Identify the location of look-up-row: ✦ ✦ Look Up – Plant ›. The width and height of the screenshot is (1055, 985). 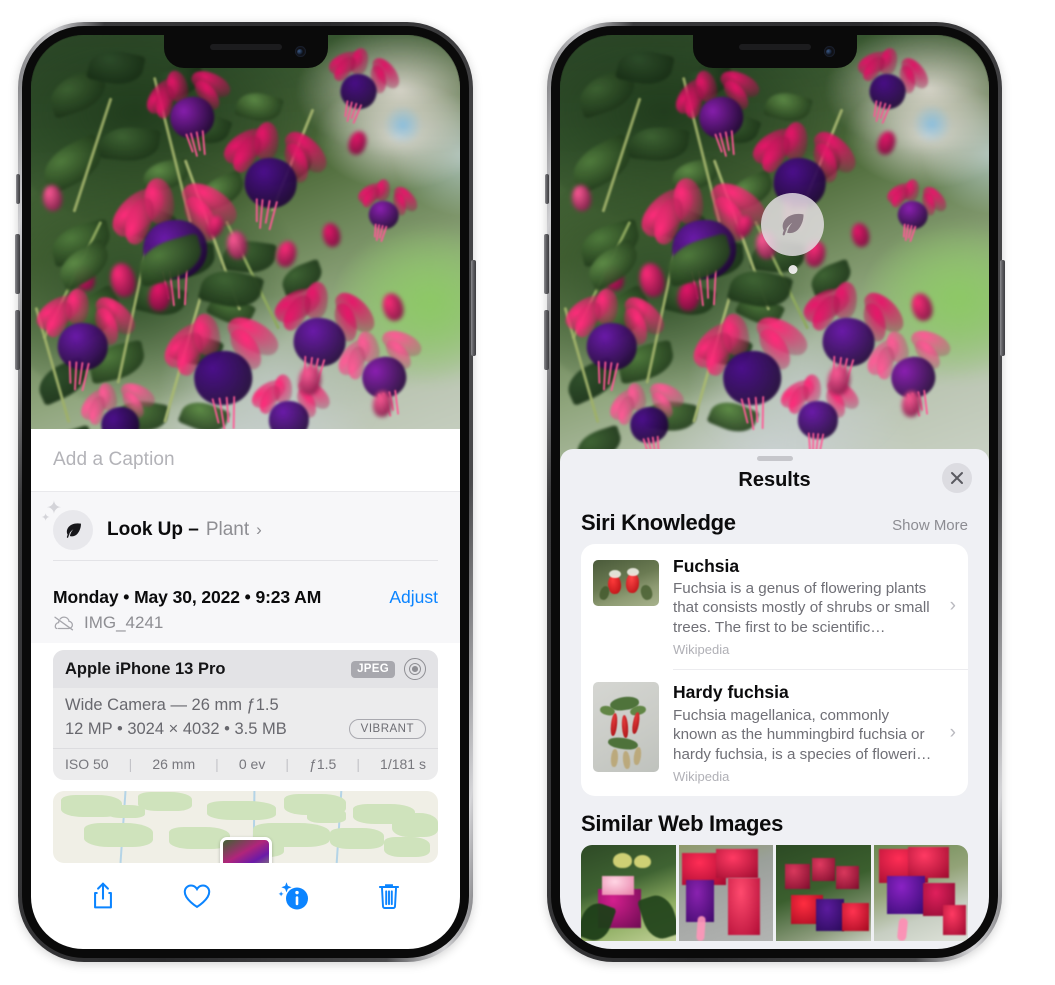
(239, 529).